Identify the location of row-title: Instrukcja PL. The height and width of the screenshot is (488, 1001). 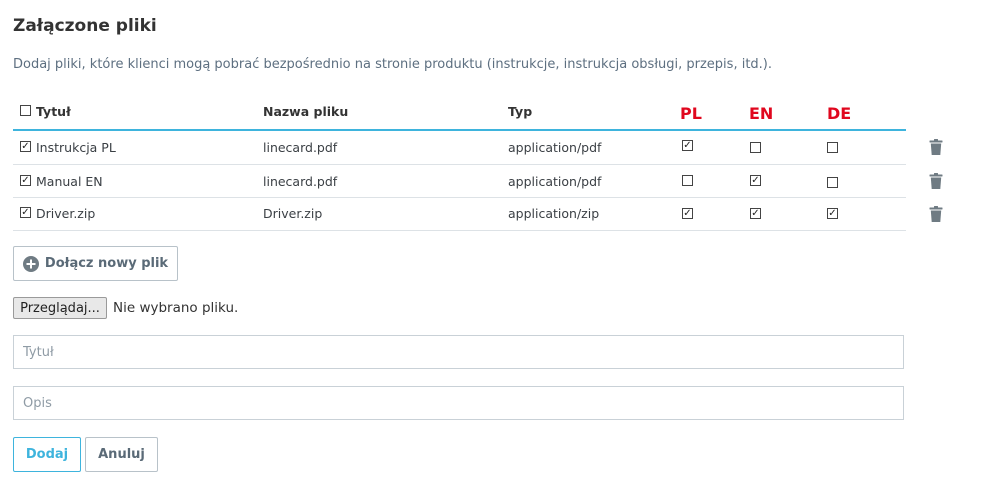
(76, 147).